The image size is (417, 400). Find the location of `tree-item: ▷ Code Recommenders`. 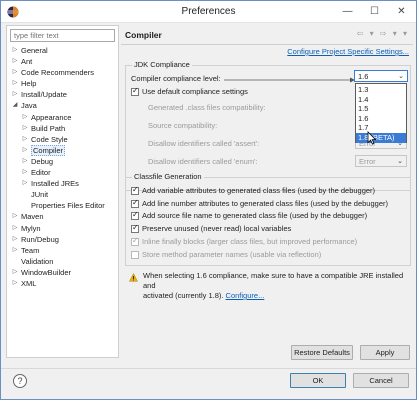

tree-item: ▷ Code Recommenders is located at coordinates (62, 72).